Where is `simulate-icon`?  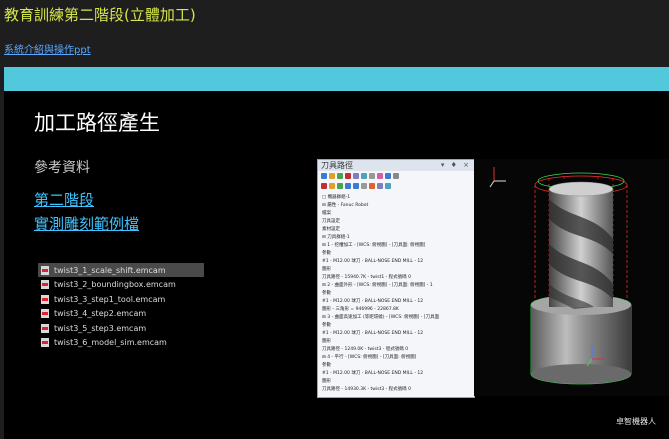 simulate-icon is located at coordinates (364, 176).